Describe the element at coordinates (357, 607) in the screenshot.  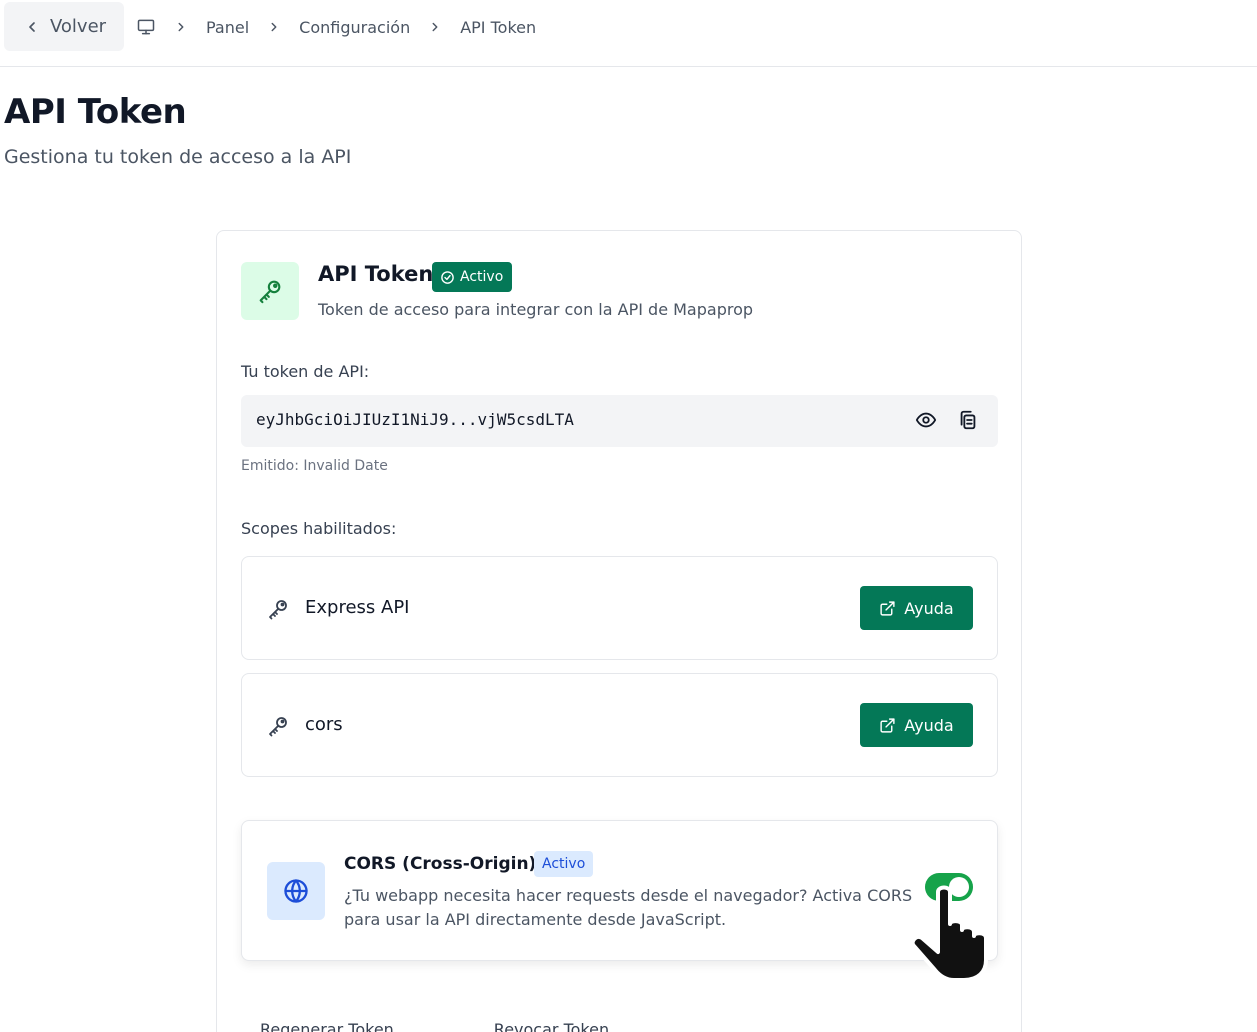
I see `scope-name: Express API` at that location.